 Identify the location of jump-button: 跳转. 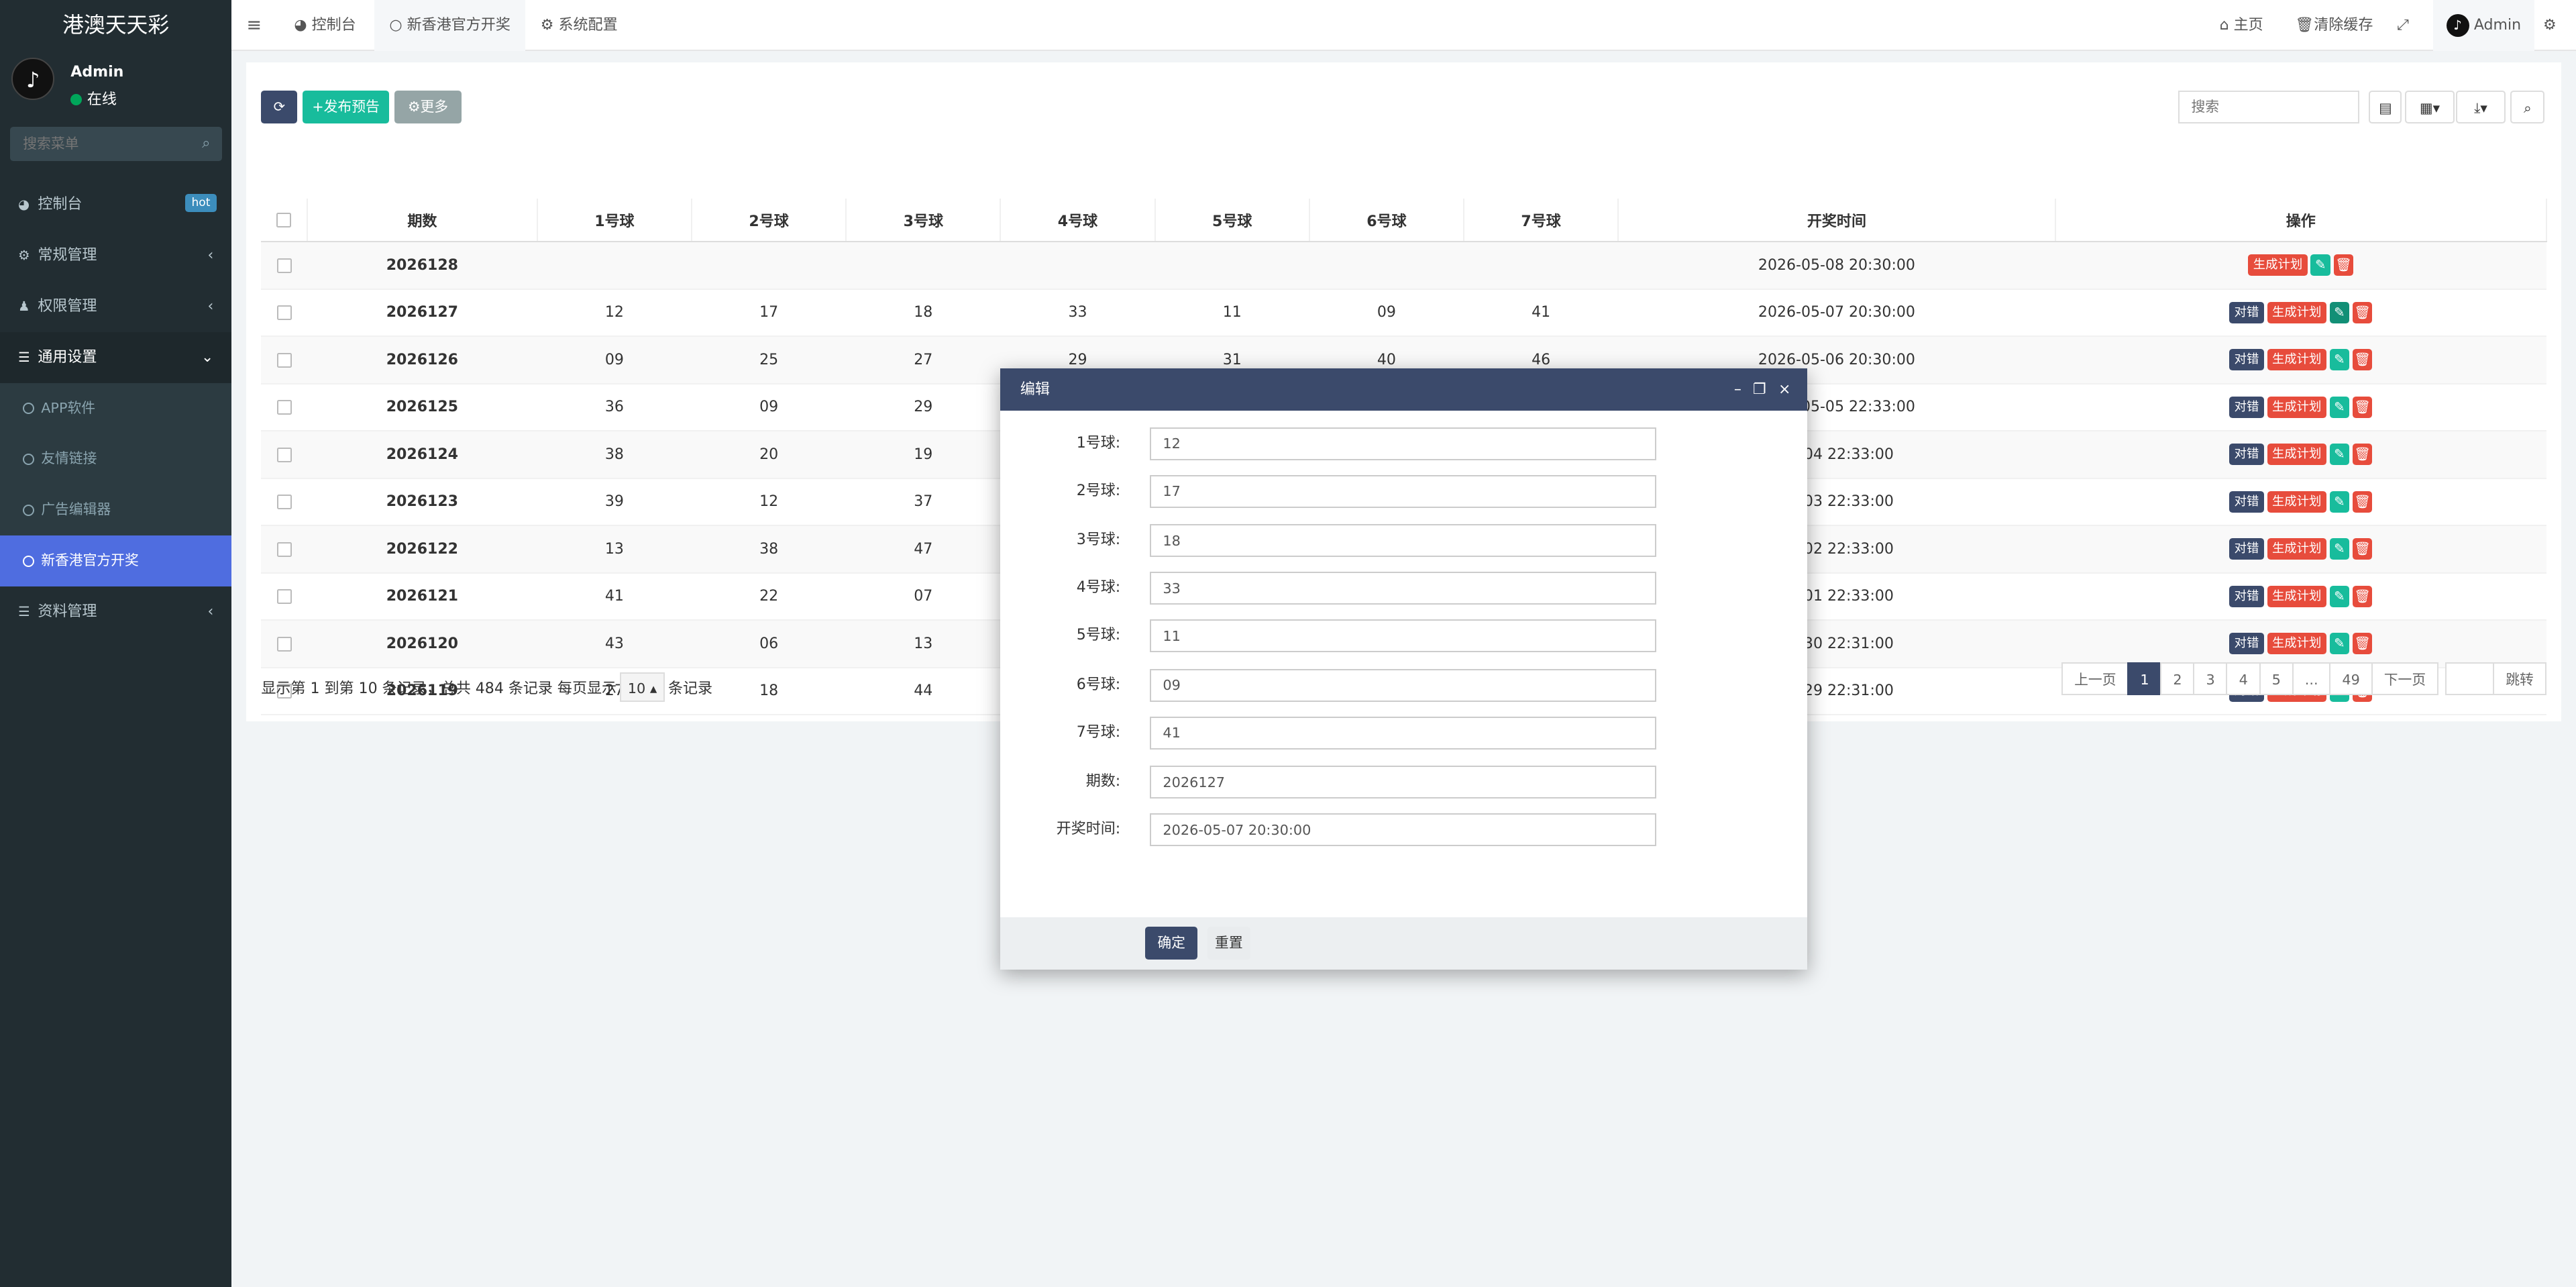
(2519, 678).